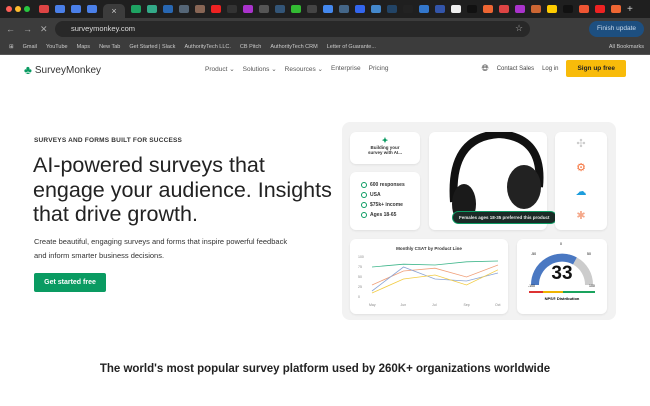 This screenshot has width=650, height=406. I want to click on nps-tick: -100, so click(532, 286).